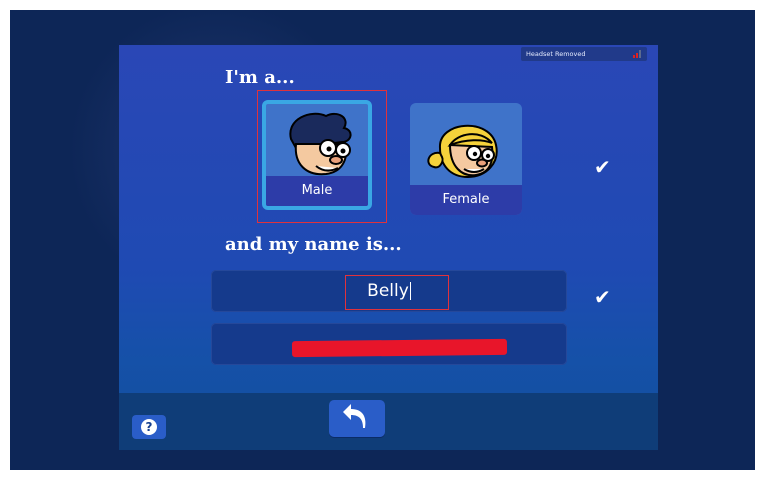  Describe the element at coordinates (354, 416) in the screenshot. I see `return-arrow-icon` at that location.